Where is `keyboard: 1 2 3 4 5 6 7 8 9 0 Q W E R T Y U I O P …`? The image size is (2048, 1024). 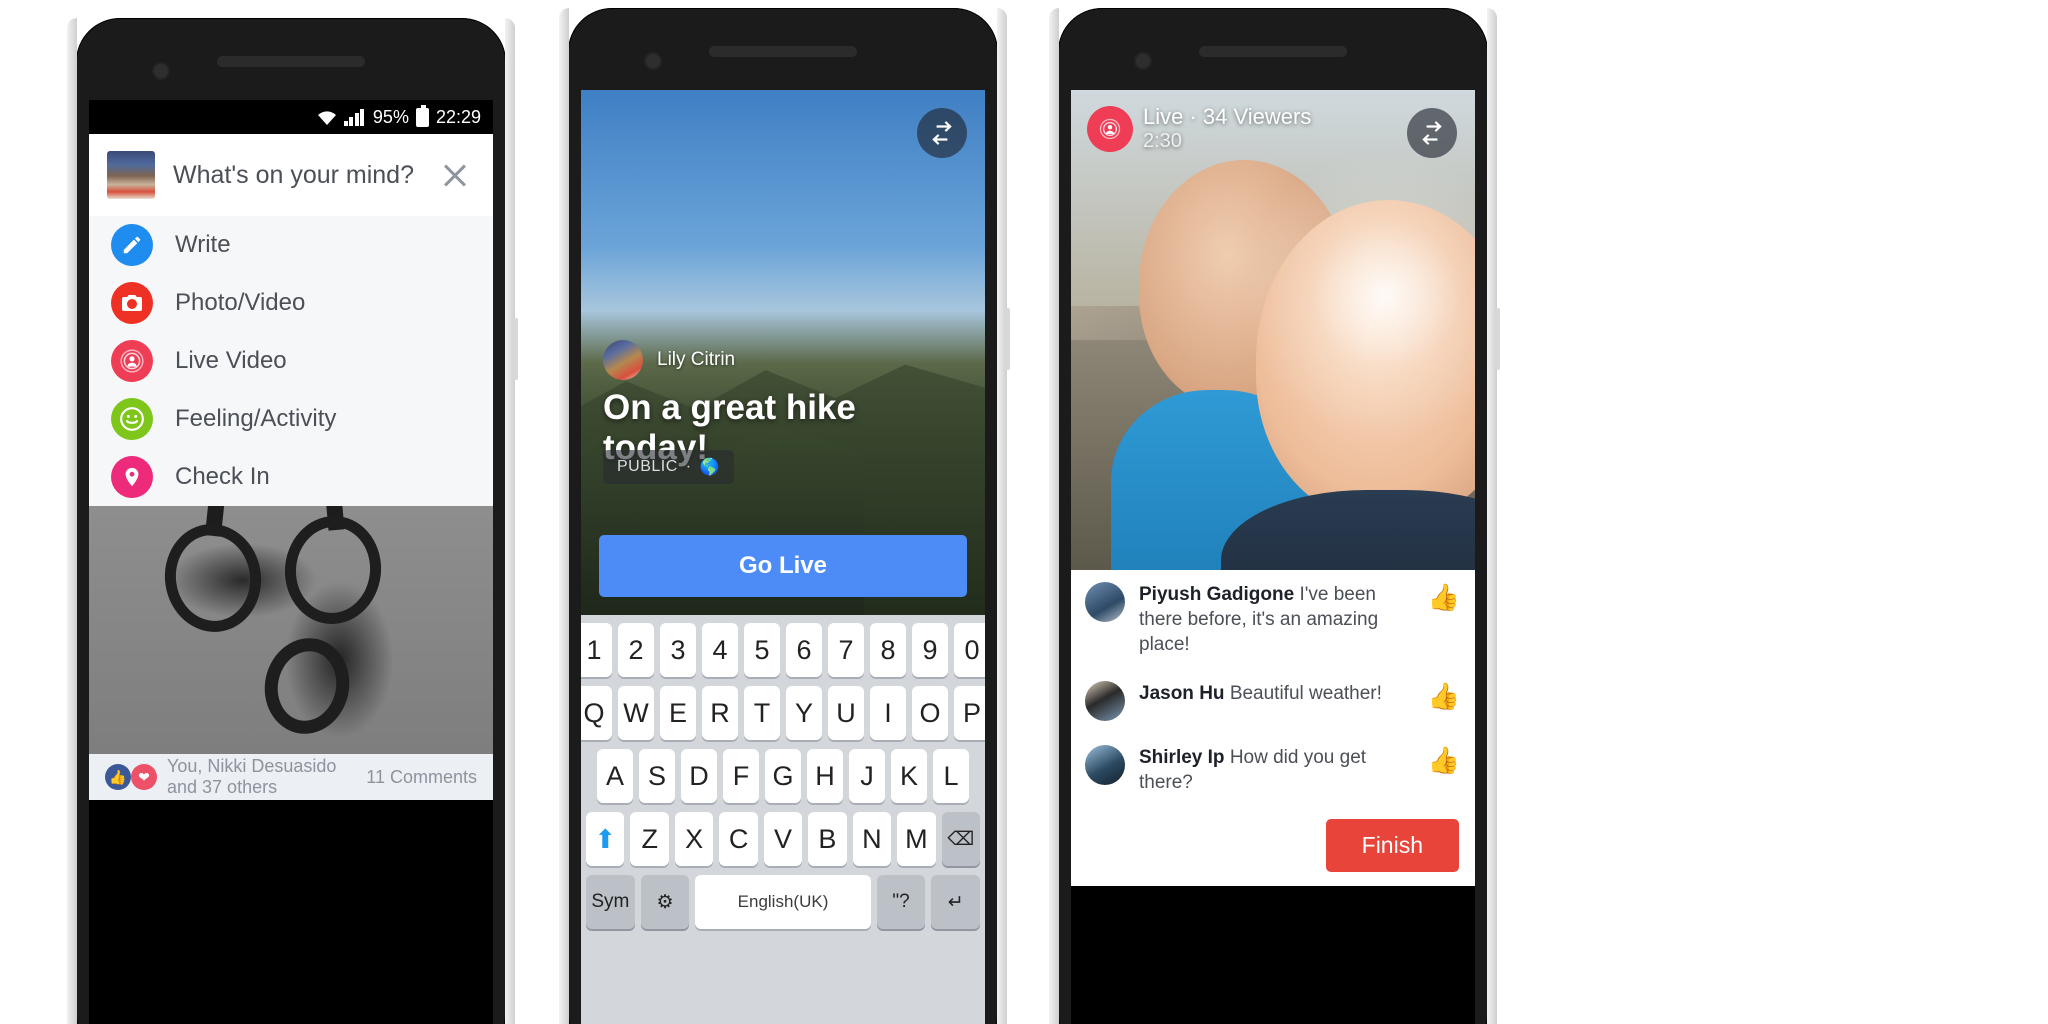 keyboard: 1 2 3 4 5 6 7 8 9 0 Q W E R T Y U I O P … is located at coordinates (783, 819).